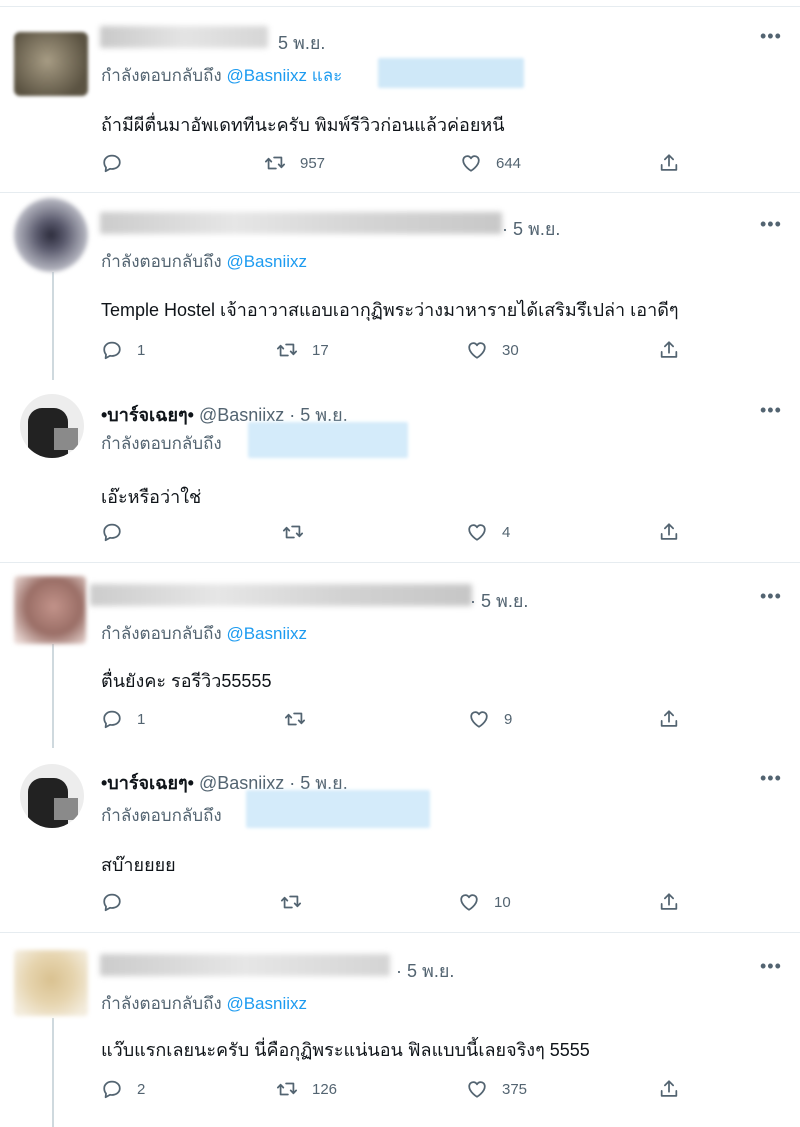 This screenshot has height=1127, width=800. I want to click on like-button: 9, so click(490, 719).